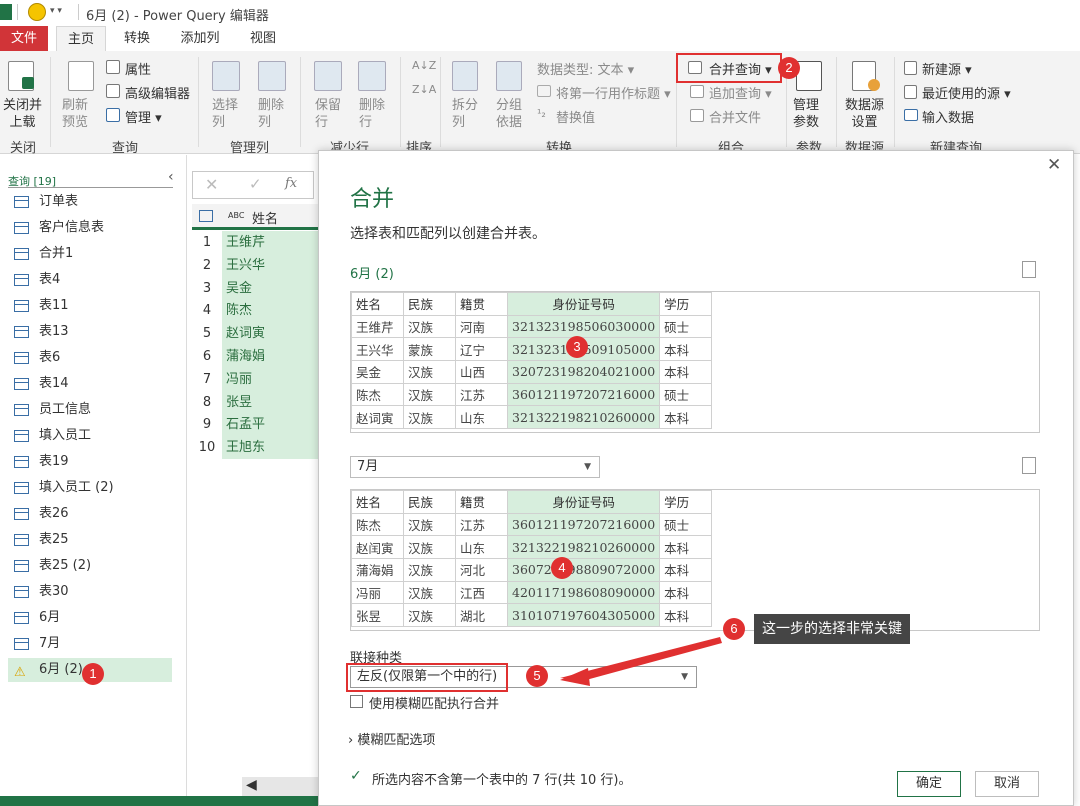 The image size is (1080, 806). I want to click on badge-1: 1, so click(93, 674).